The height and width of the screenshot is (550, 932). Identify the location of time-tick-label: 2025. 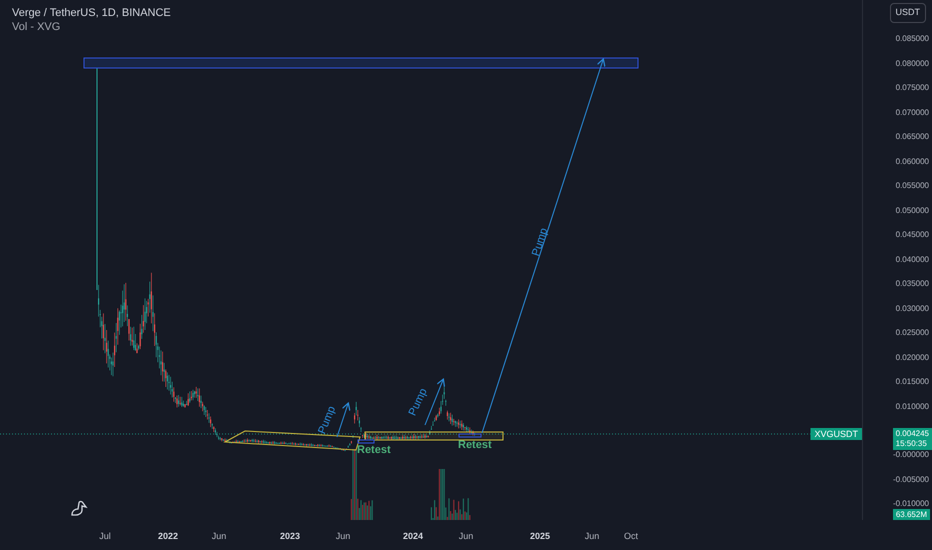
(540, 536).